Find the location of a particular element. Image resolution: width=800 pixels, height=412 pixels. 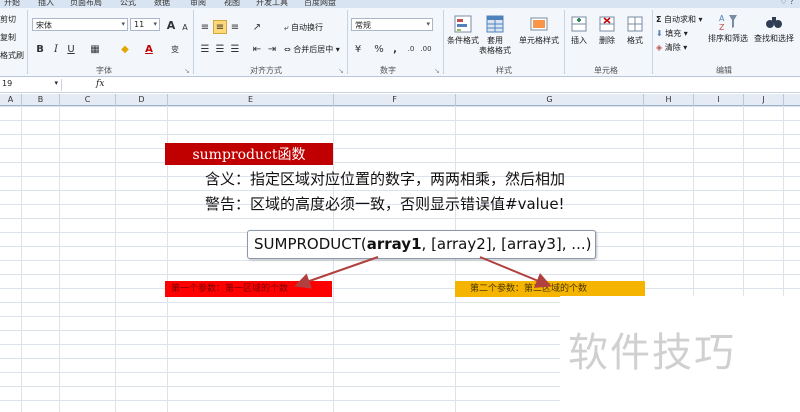

second-parameter-label: 第二个参数：第二区域的个数 is located at coordinates (550, 289).